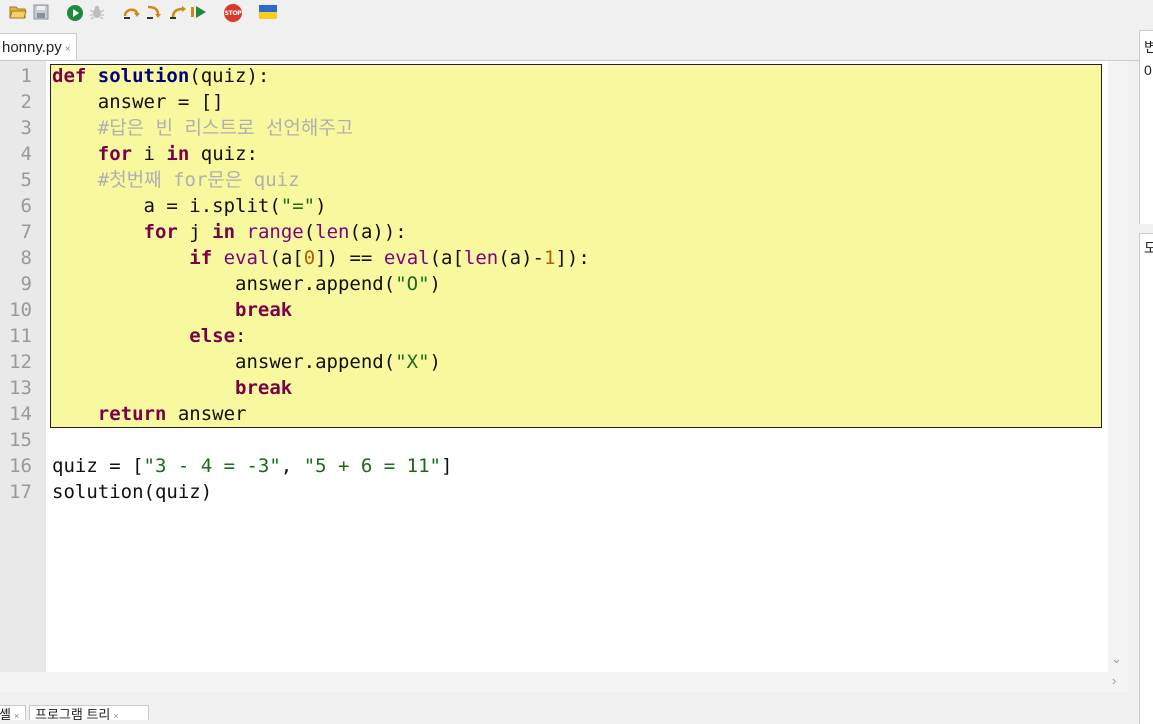  I want to click on code-text: answer, so click(206, 414).